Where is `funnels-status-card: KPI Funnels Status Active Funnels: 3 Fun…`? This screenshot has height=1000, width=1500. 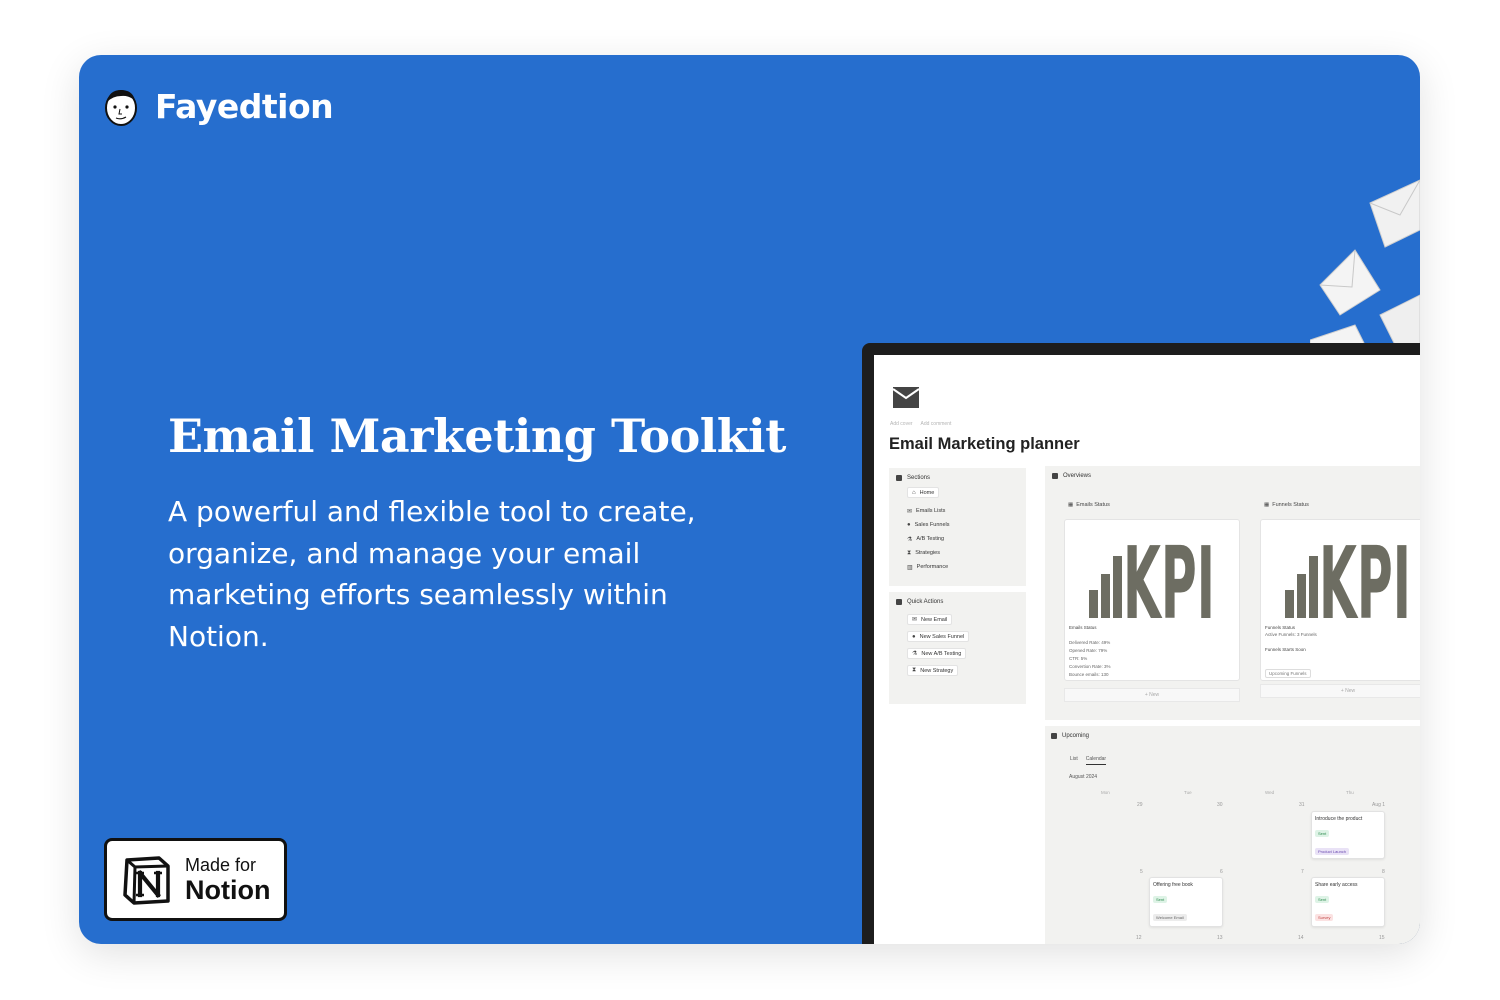 funnels-status-card: KPI Funnels Status Active Funnels: 3 Fun… is located at coordinates (1340, 600).